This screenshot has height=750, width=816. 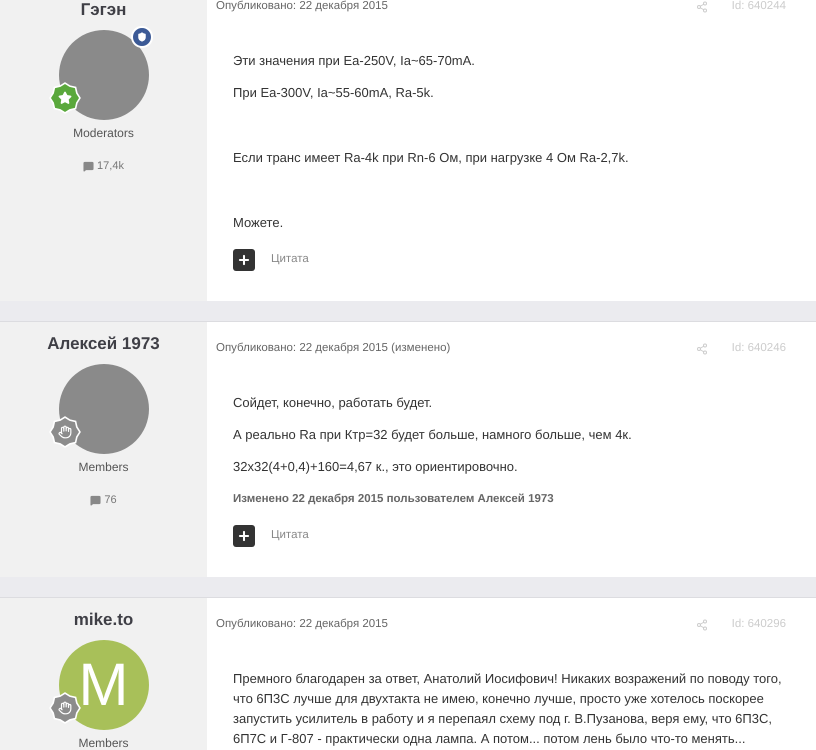 What do you see at coordinates (258, 223) in the screenshot?
I see `post-paragraph: Можете.` at bounding box center [258, 223].